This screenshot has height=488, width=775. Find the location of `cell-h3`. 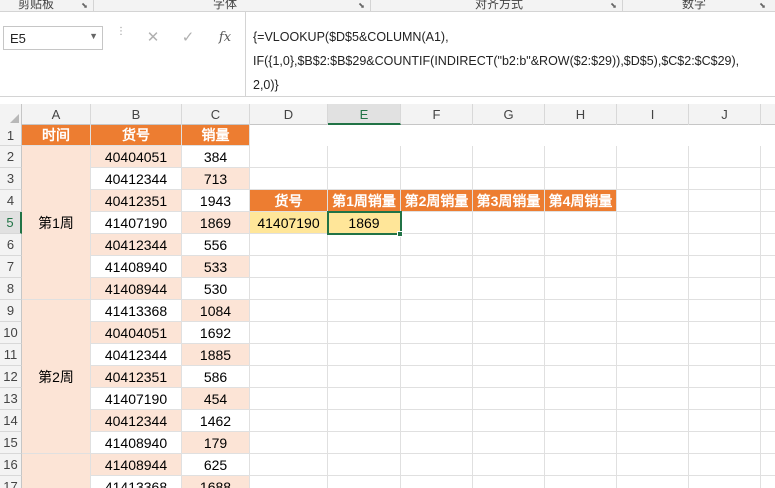

cell-h3 is located at coordinates (581, 179).